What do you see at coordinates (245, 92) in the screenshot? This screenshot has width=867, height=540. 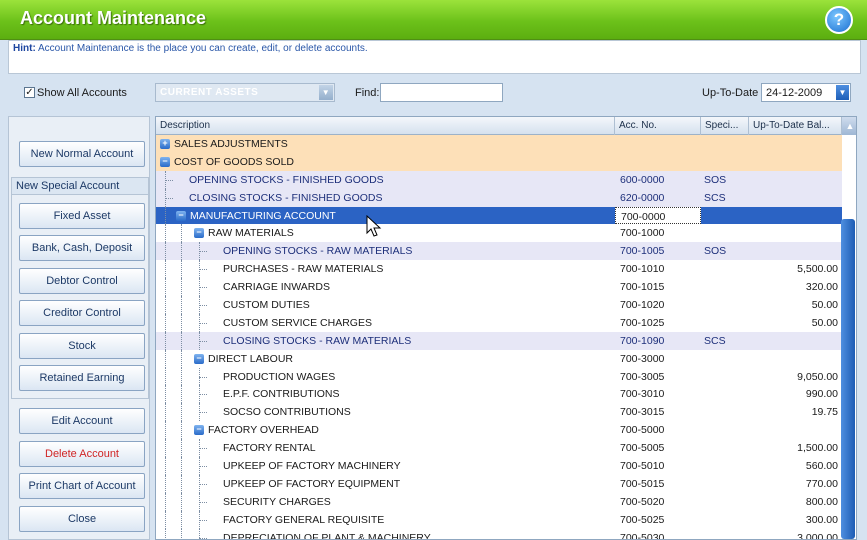 I see `account-type-select: CURRENT ASSETS ▼` at bounding box center [245, 92].